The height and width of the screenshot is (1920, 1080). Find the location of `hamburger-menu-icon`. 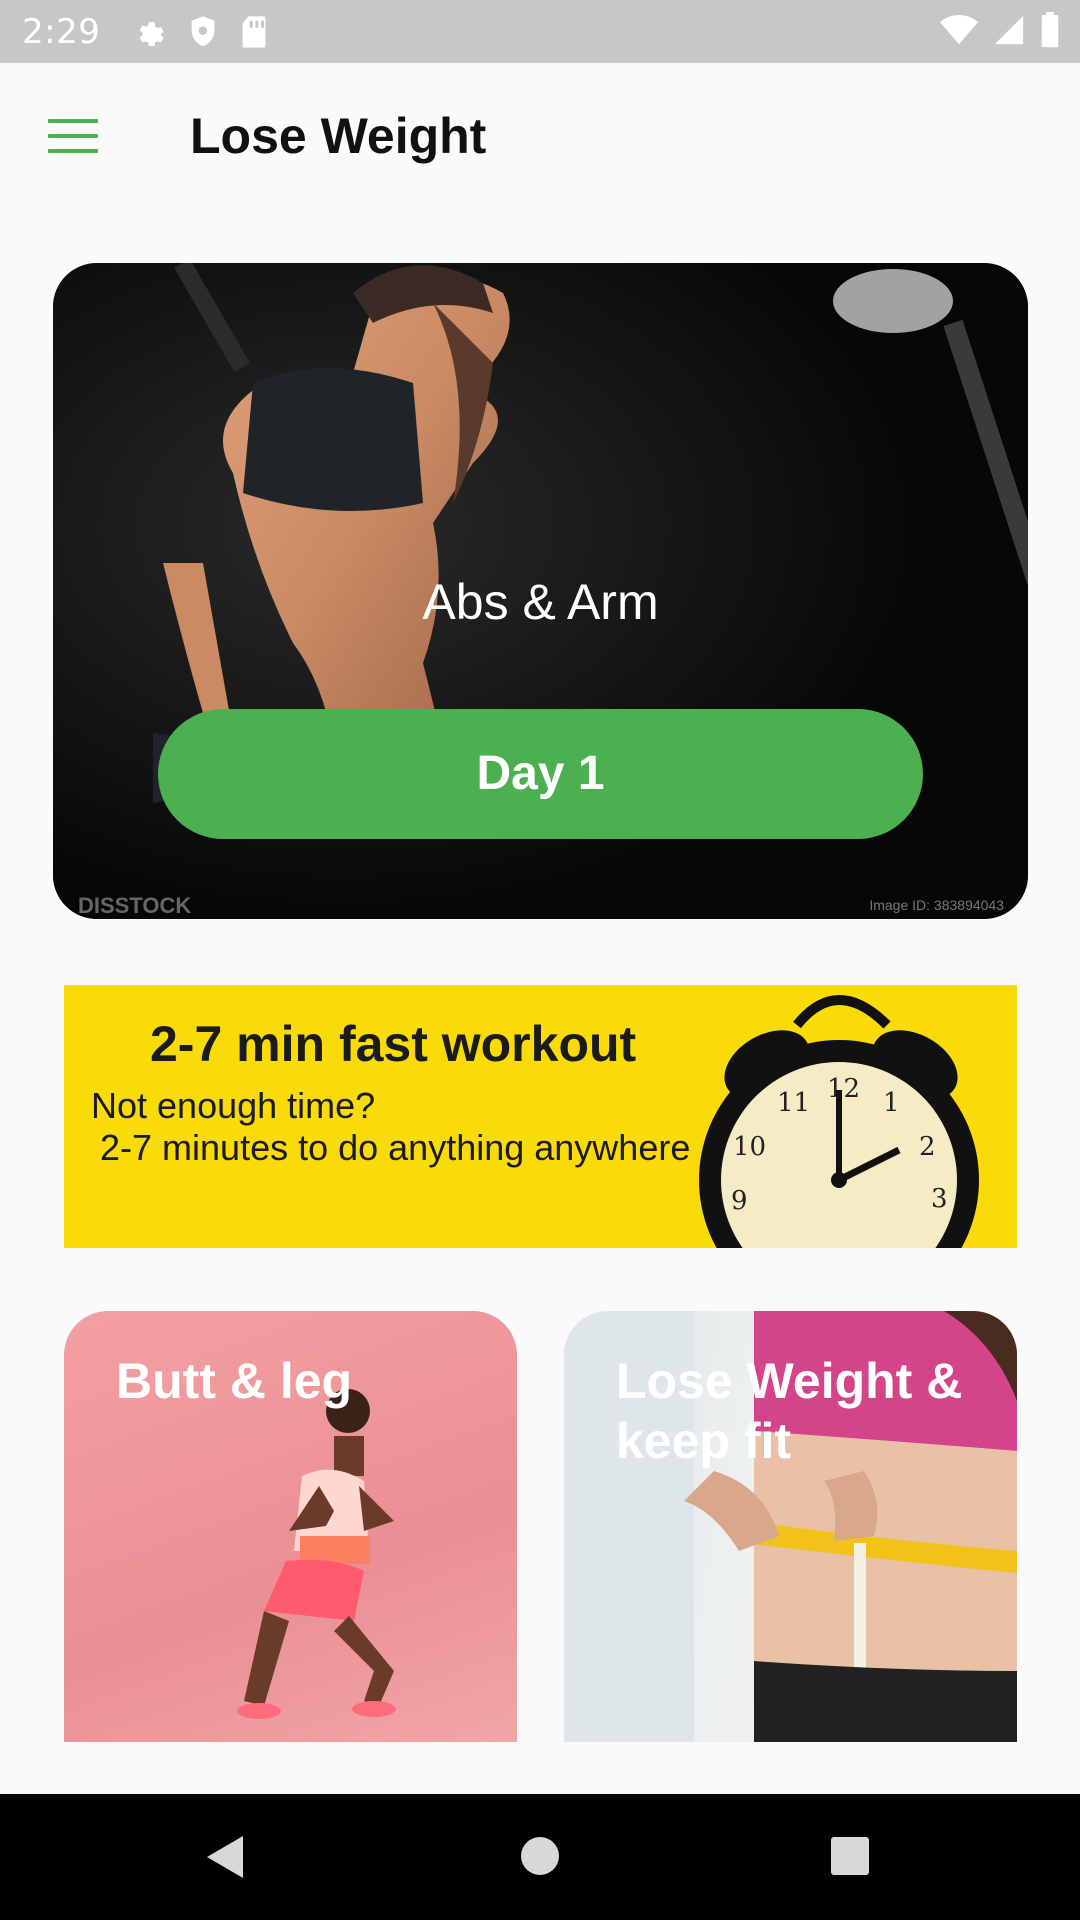

hamburger-menu-icon is located at coordinates (73, 137).